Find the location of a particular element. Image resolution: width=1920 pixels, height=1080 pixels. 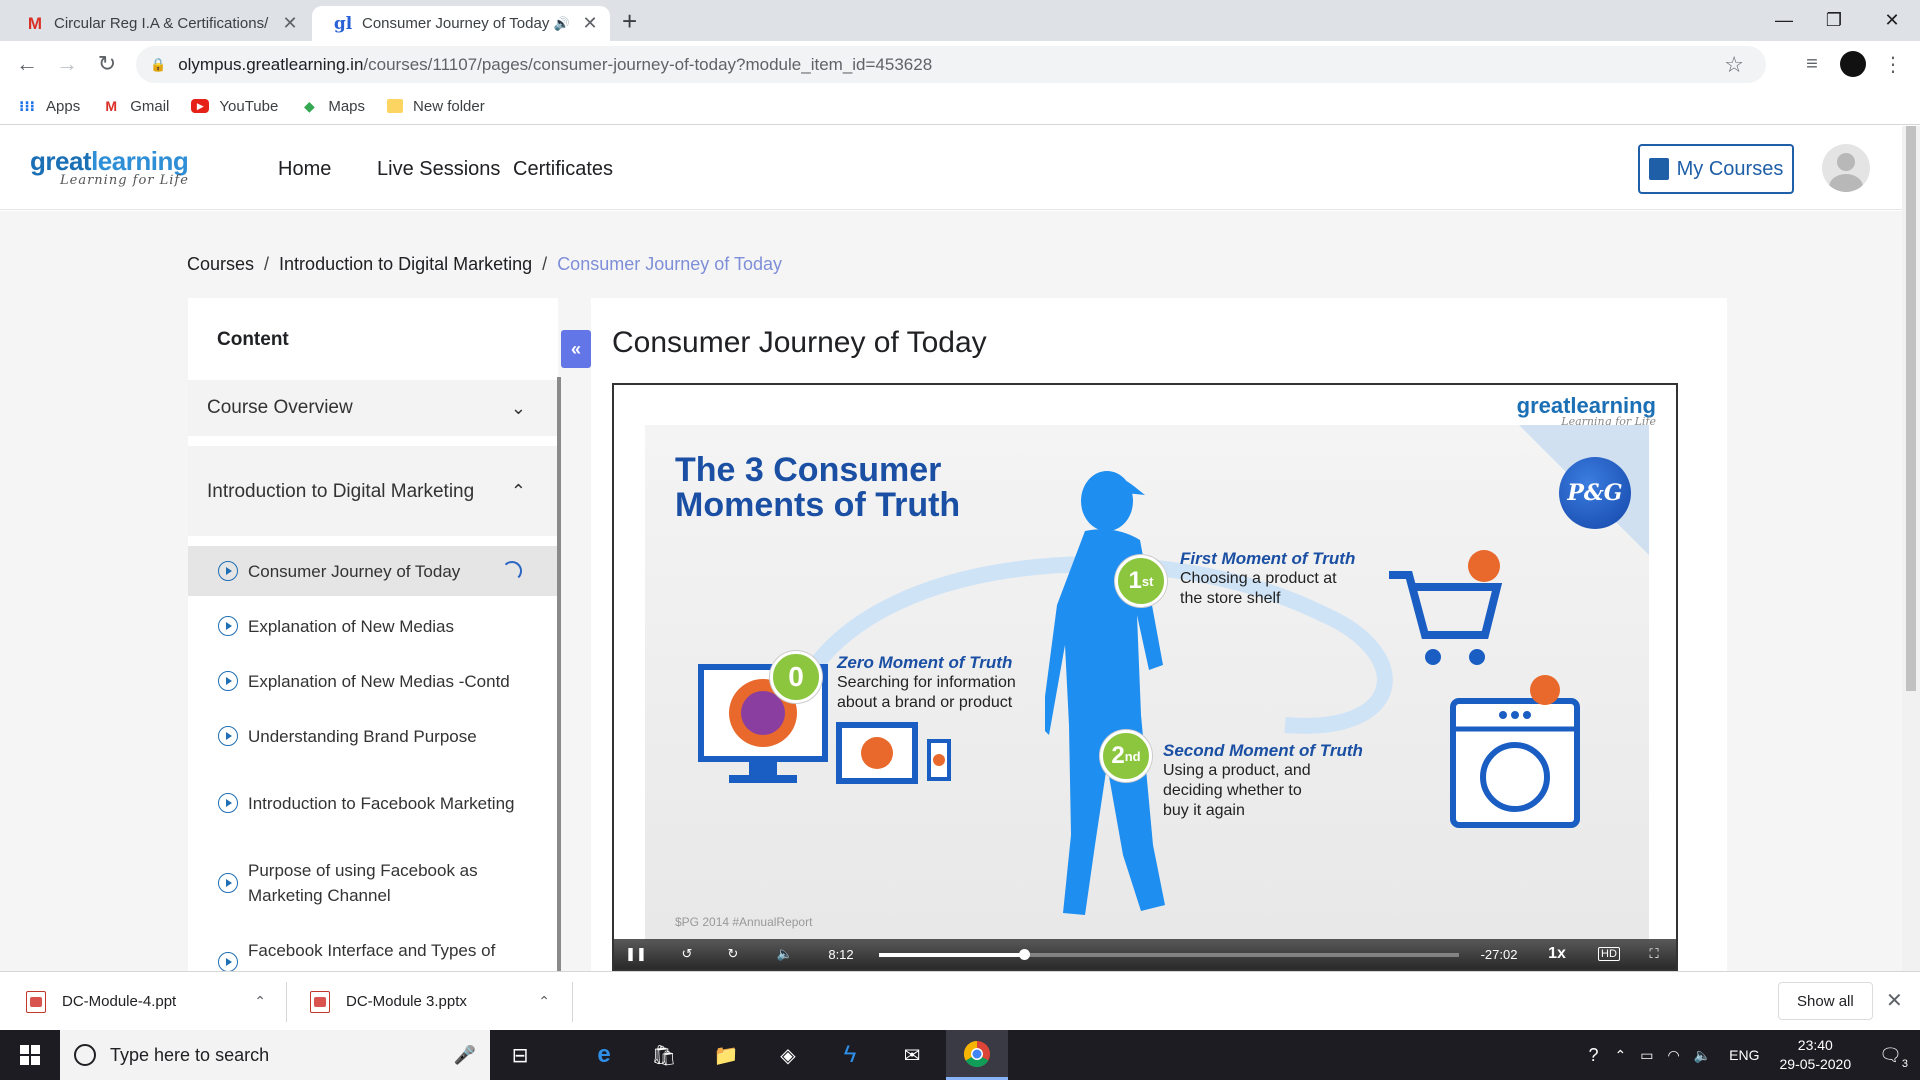

chrome-menu-icon: ⋮ is located at coordinates (1893, 64).